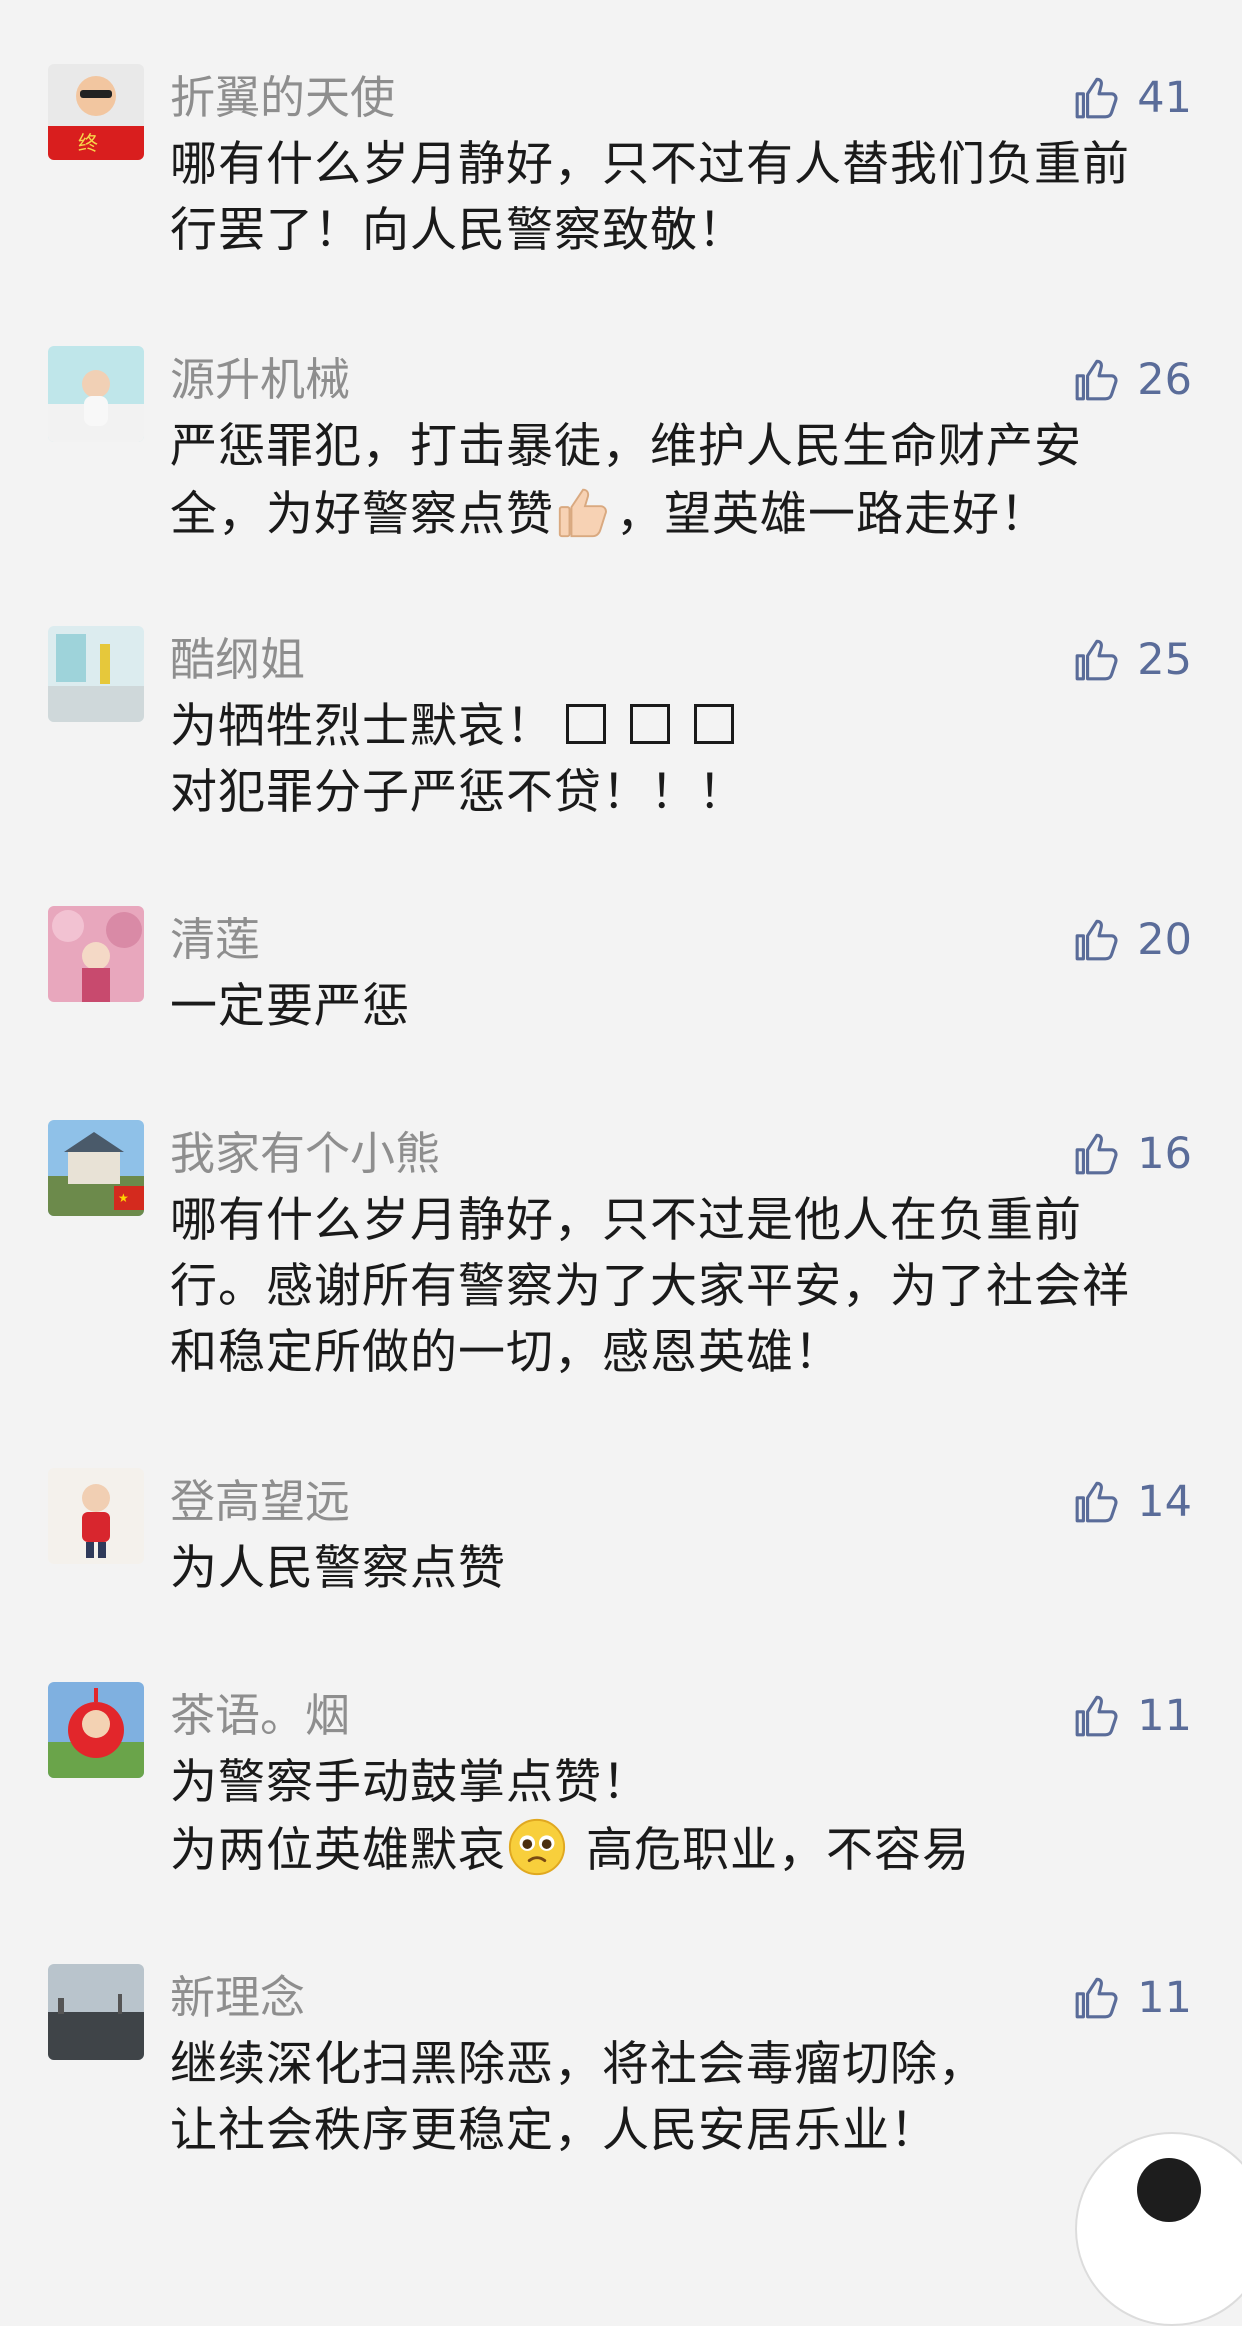  I want to click on comment-text: 一定要严惩, so click(680, 1007).